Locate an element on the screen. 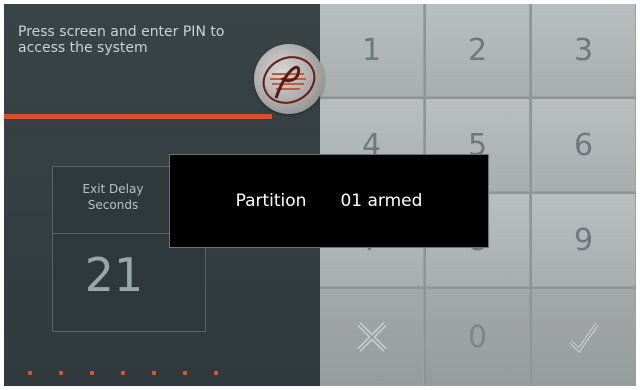 This screenshot has width=640, height=390. dialog-label: Partition is located at coordinates (271, 201).